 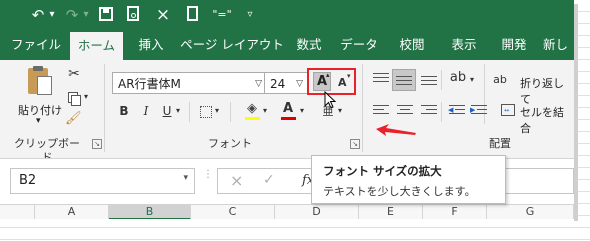 What do you see at coordinates (192, 13) in the screenshot?
I see `new-document-icon` at bounding box center [192, 13].